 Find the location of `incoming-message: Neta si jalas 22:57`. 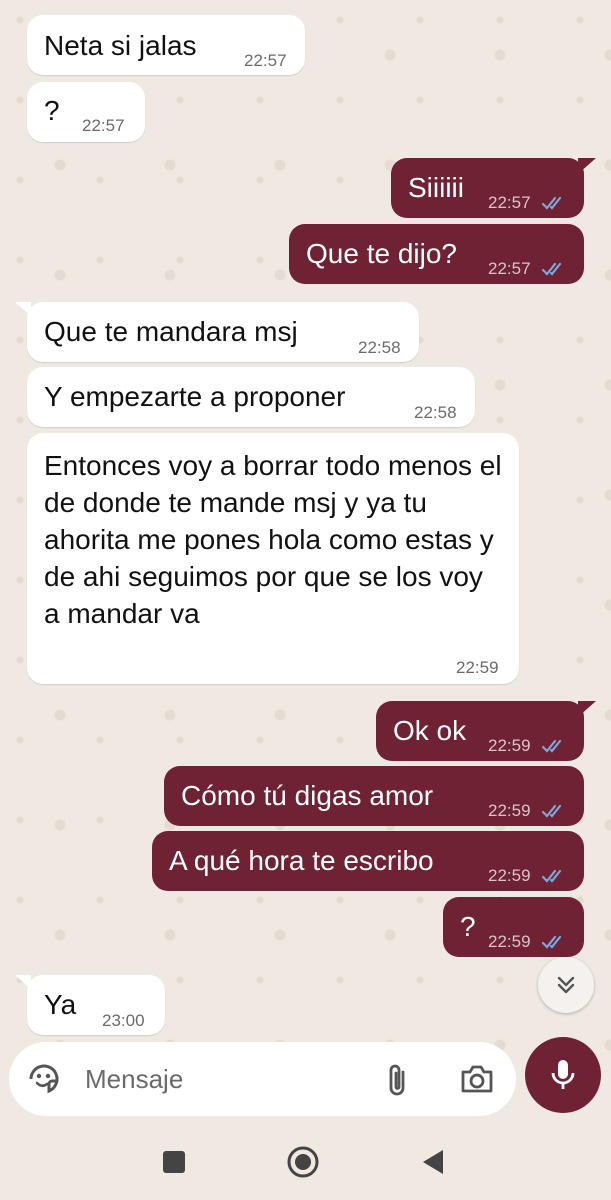

incoming-message: Neta si jalas 22:57 is located at coordinates (166, 45).